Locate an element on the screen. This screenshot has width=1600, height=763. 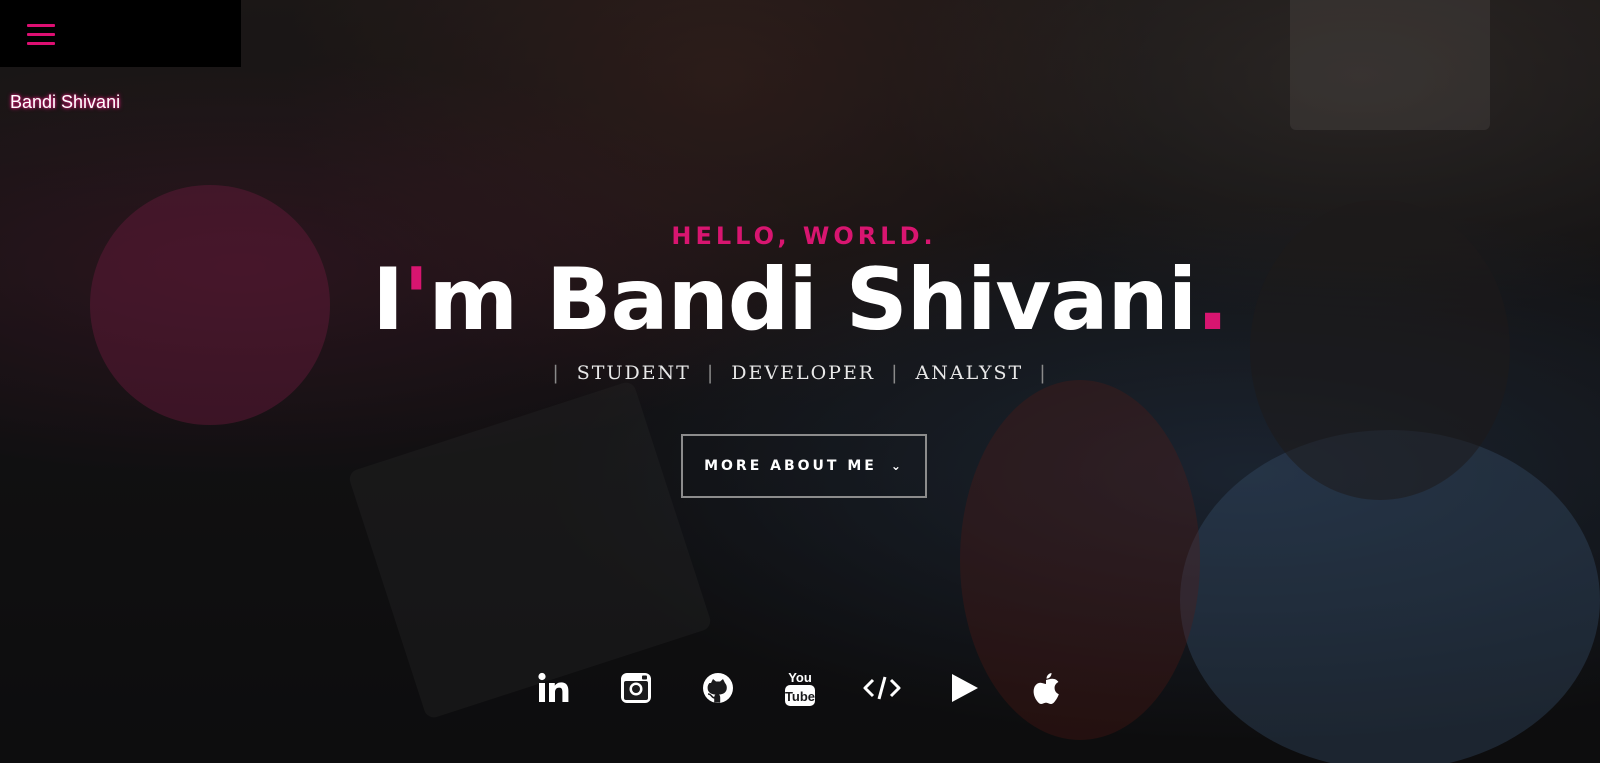
page-title: I'm Bandi Shivani. is located at coordinates (800, 300).